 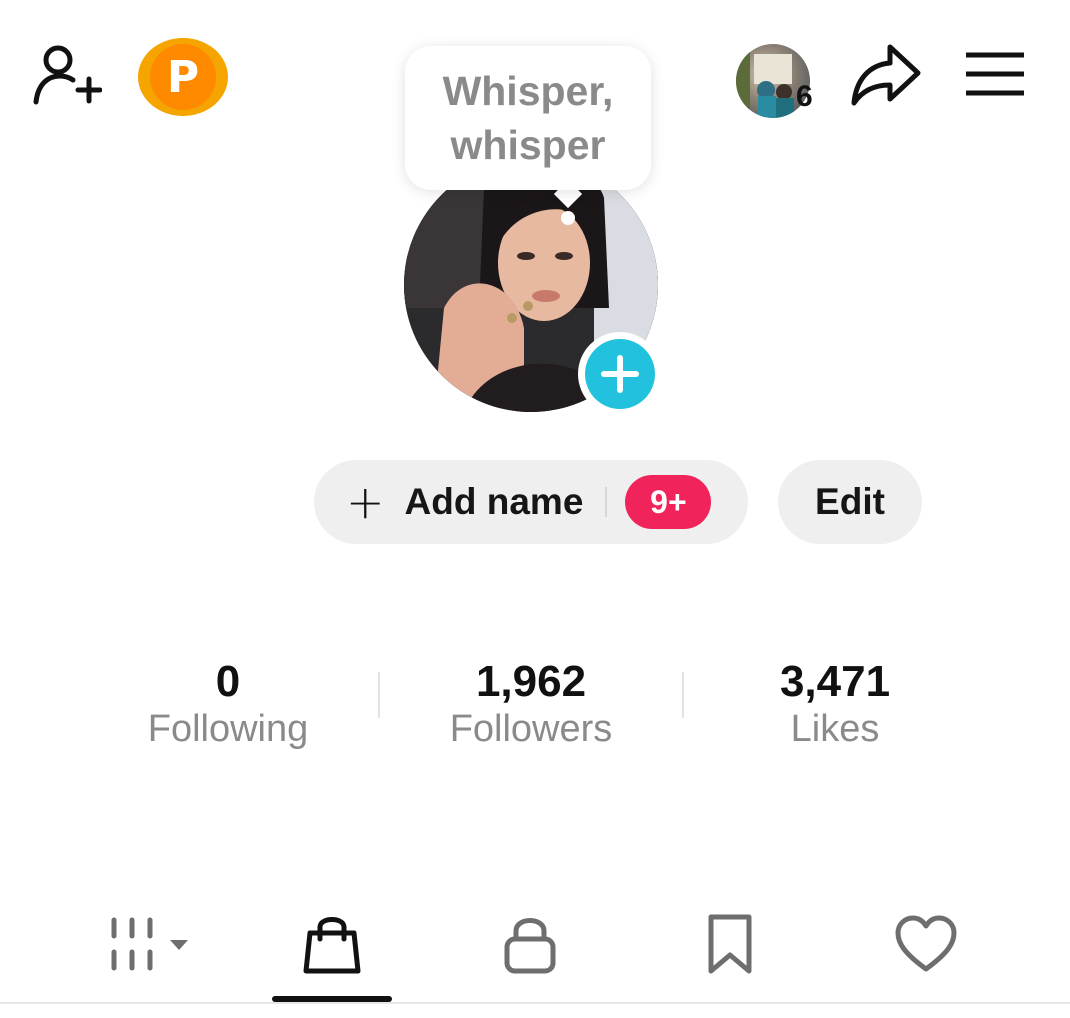 What do you see at coordinates (531, 681) in the screenshot?
I see `followers-count: 1,962` at bounding box center [531, 681].